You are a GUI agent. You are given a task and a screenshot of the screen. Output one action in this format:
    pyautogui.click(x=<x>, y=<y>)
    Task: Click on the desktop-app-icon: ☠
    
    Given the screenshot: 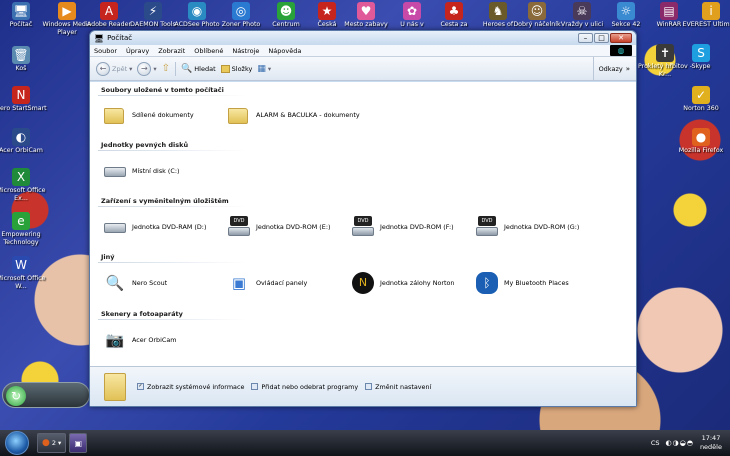 What is the action you would take?
    pyautogui.click(x=582, y=11)
    